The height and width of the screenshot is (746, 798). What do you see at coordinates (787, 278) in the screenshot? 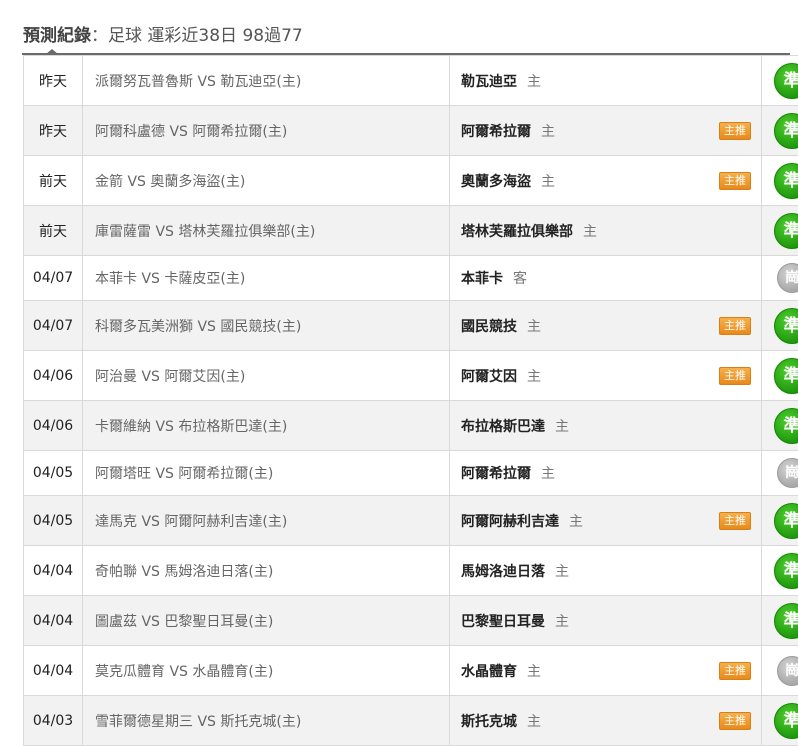
I see `result-push-icon: 崗` at bounding box center [787, 278].